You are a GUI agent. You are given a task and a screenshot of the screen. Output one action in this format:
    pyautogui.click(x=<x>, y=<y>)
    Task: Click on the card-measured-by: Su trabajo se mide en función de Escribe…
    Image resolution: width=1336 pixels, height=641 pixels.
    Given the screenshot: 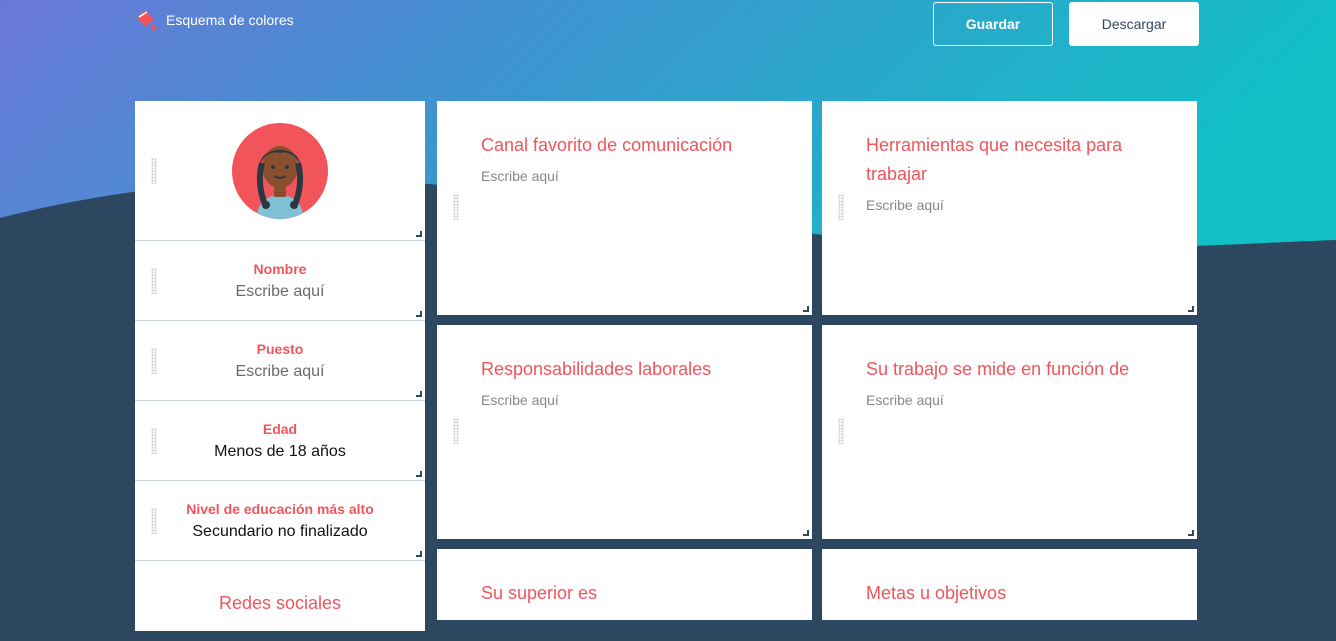 What is the action you would take?
    pyautogui.click(x=1009, y=432)
    